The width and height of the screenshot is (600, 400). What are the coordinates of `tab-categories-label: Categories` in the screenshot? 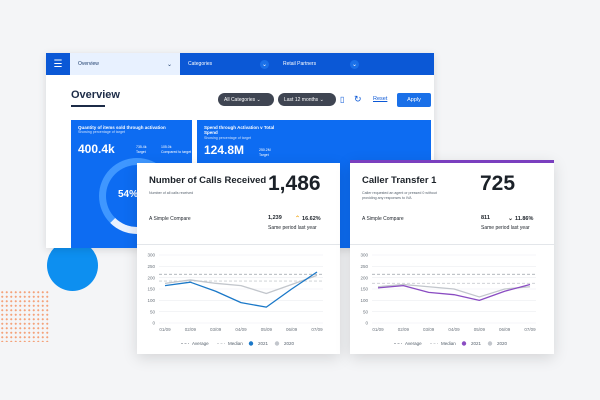 It's located at (200, 64).